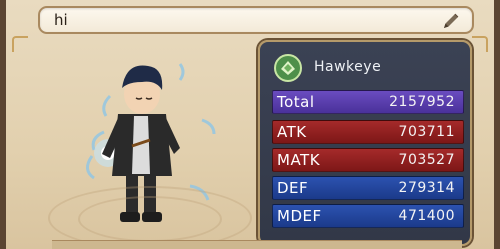  I want to click on stat-value: 703711, so click(426, 132).